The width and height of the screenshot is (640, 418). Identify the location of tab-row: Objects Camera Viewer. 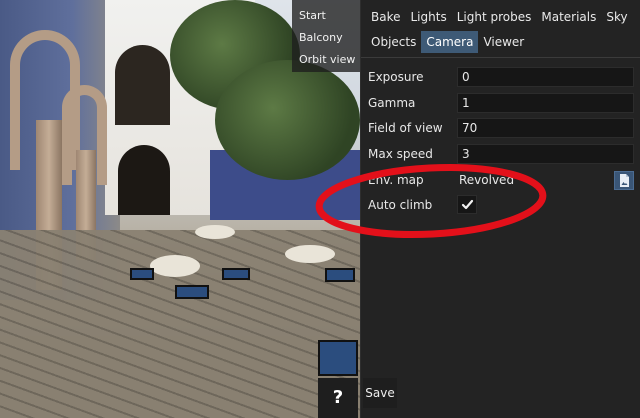
(503, 43).